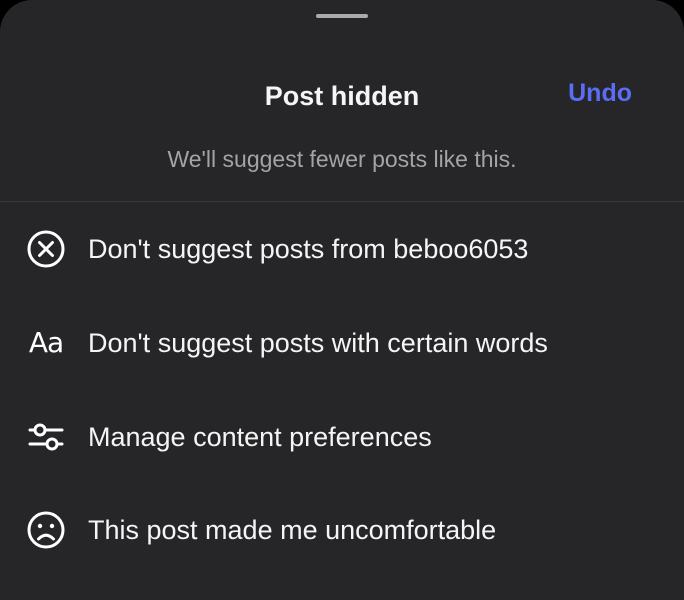 The height and width of the screenshot is (600, 684). I want to click on circle-x-icon, so click(46, 249).